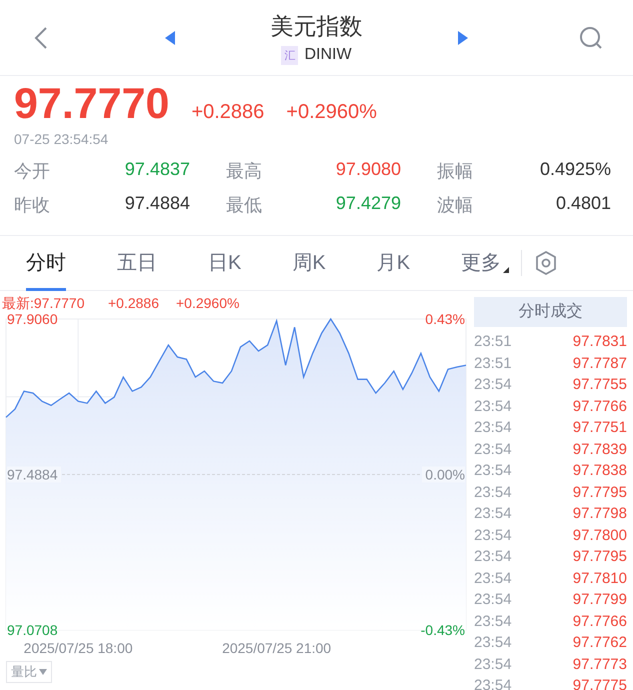  What do you see at coordinates (316, 26) in the screenshot?
I see `page-title: 美元指数` at bounding box center [316, 26].